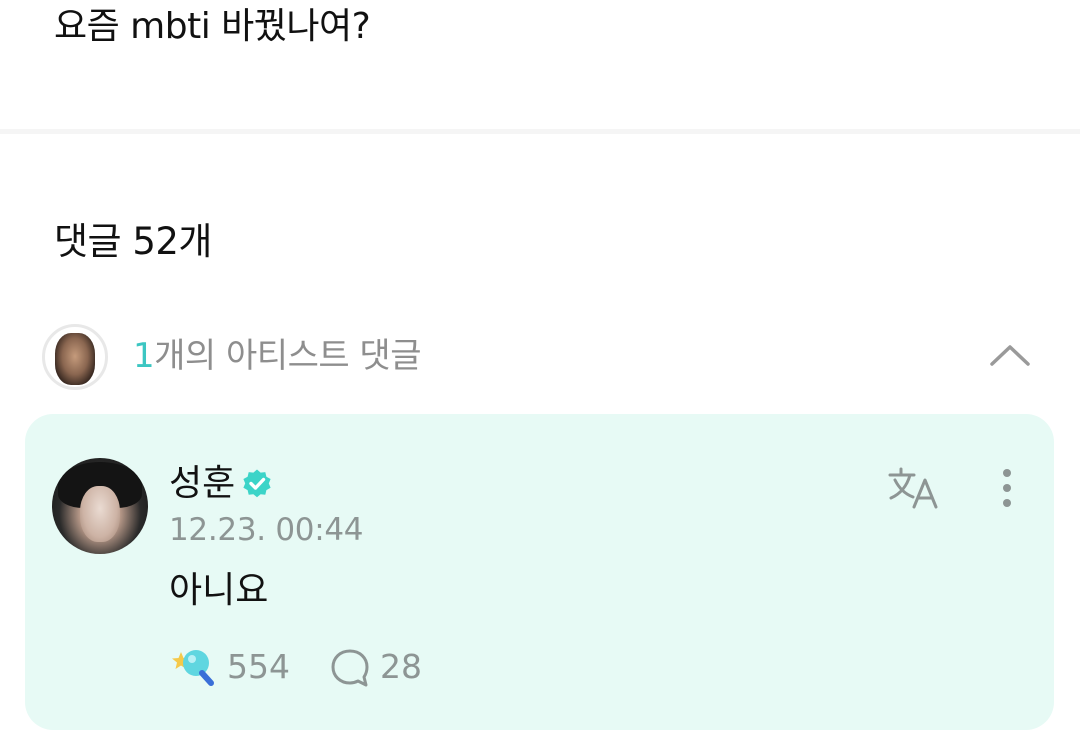 The width and height of the screenshot is (1080, 753). What do you see at coordinates (144, 356) in the screenshot?
I see `artist-comment-count: 1` at bounding box center [144, 356].